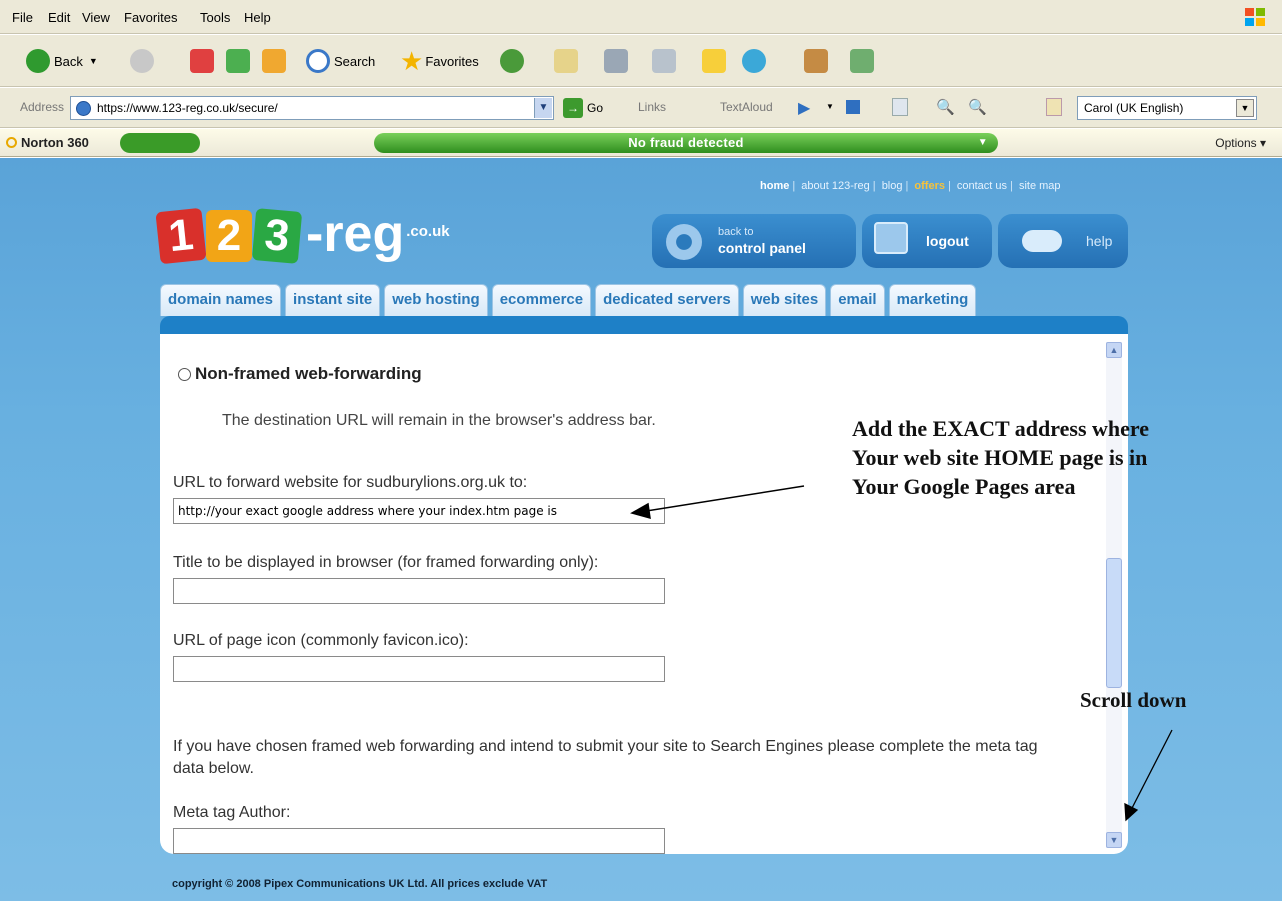 The width and height of the screenshot is (1282, 901). What do you see at coordinates (736, 232) in the screenshot?
I see `control-panel-small-label: back to` at bounding box center [736, 232].